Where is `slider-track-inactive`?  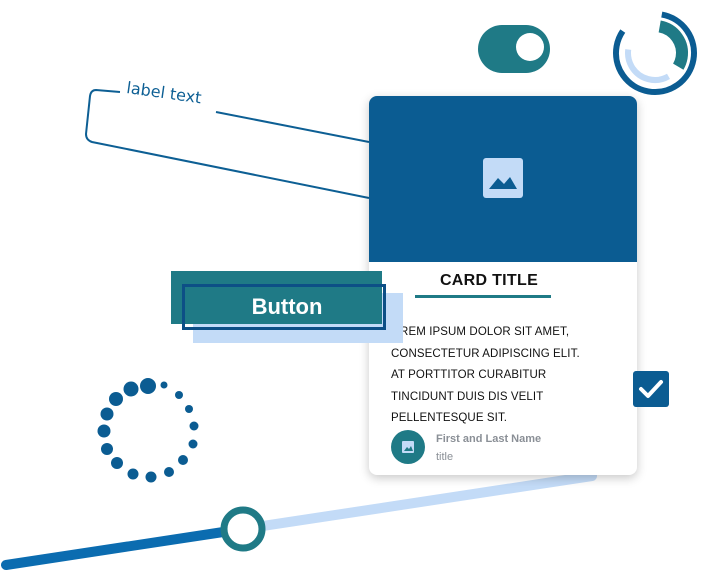 slider-track-inactive is located at coordinates (417, 502).